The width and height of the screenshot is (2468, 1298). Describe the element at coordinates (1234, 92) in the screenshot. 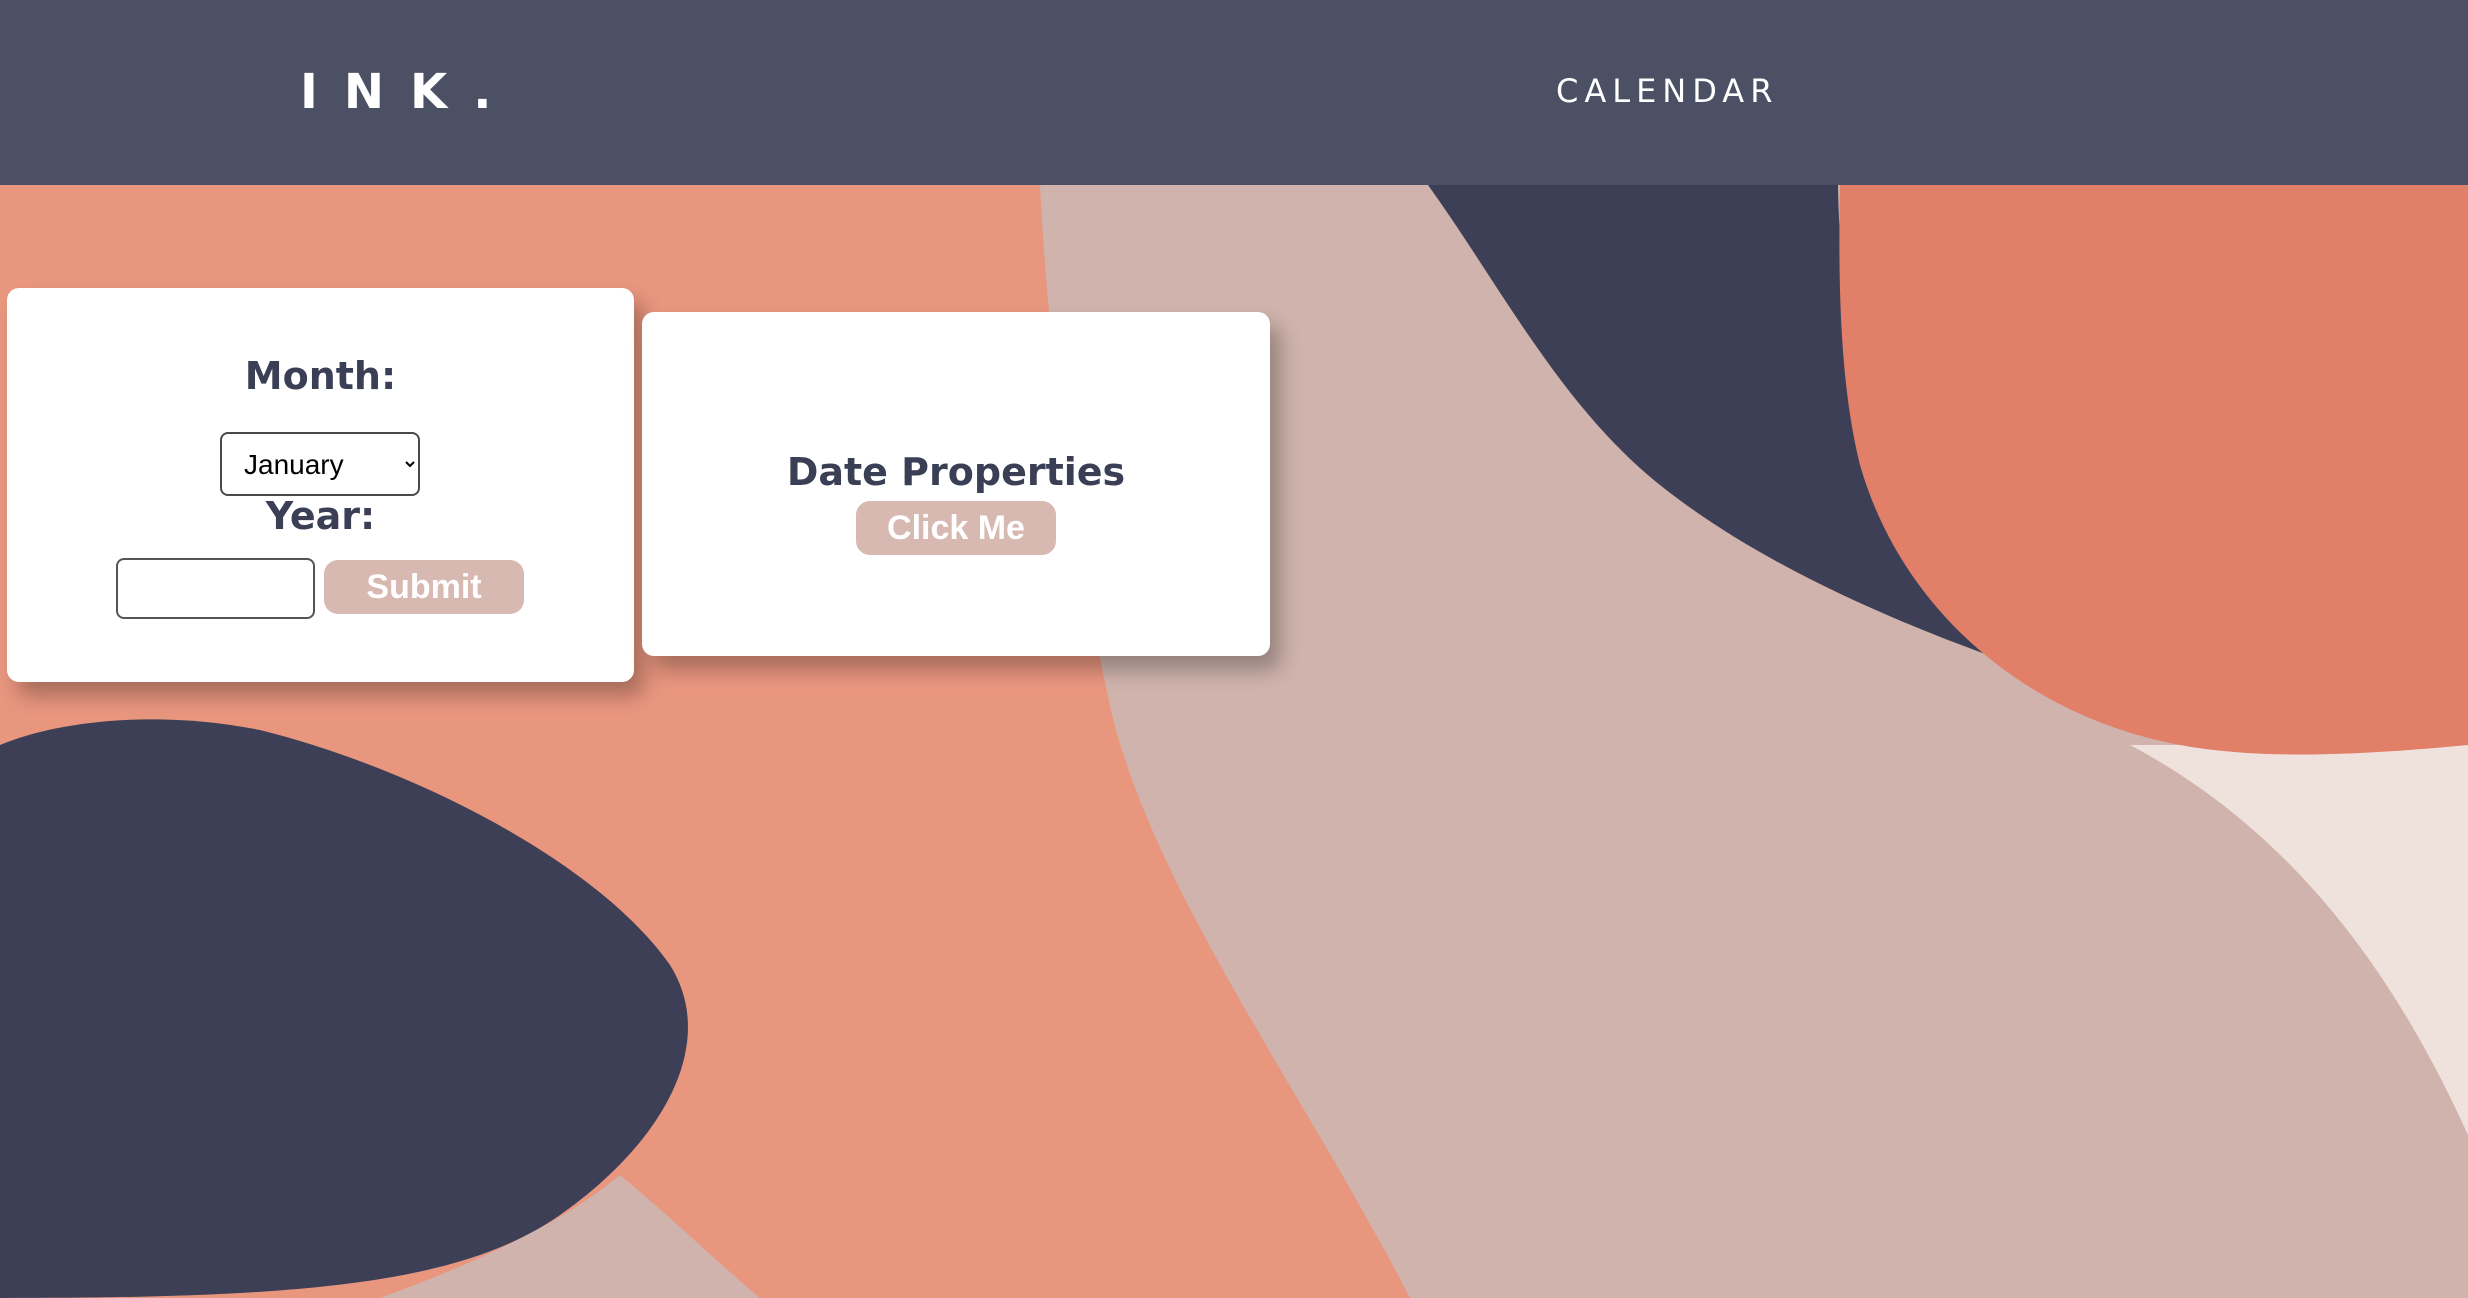

I see `top-navbar: INK. CALENDAR` at that location.